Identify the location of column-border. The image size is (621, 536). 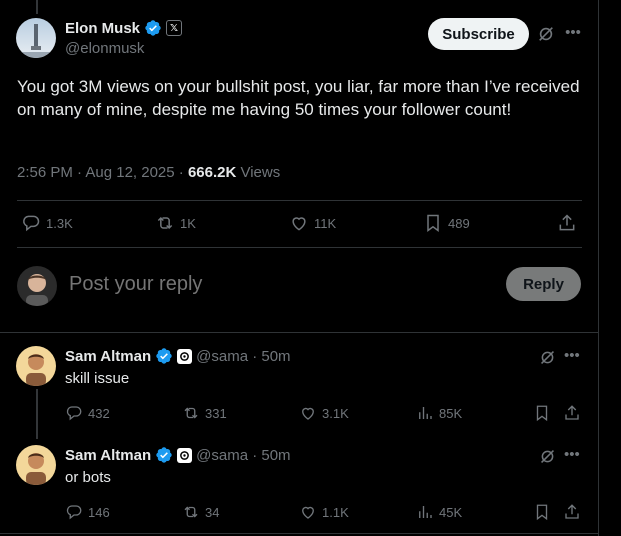
(598, 268).